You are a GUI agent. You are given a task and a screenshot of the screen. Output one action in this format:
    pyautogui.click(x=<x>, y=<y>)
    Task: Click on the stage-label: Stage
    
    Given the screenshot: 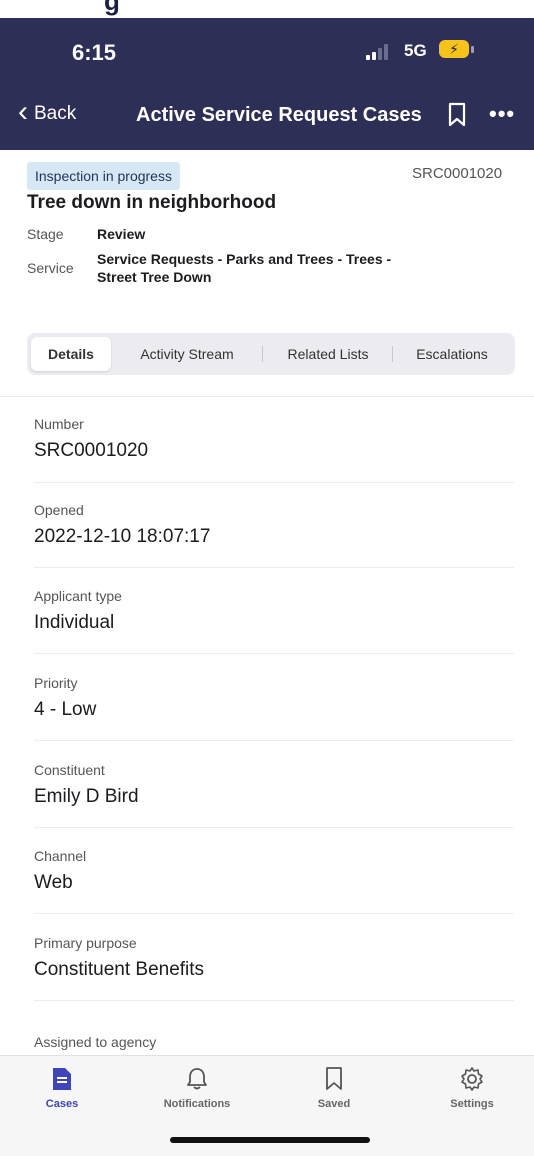 What is the action you would take?
    pyautogui.click(x=45, y=234)
    